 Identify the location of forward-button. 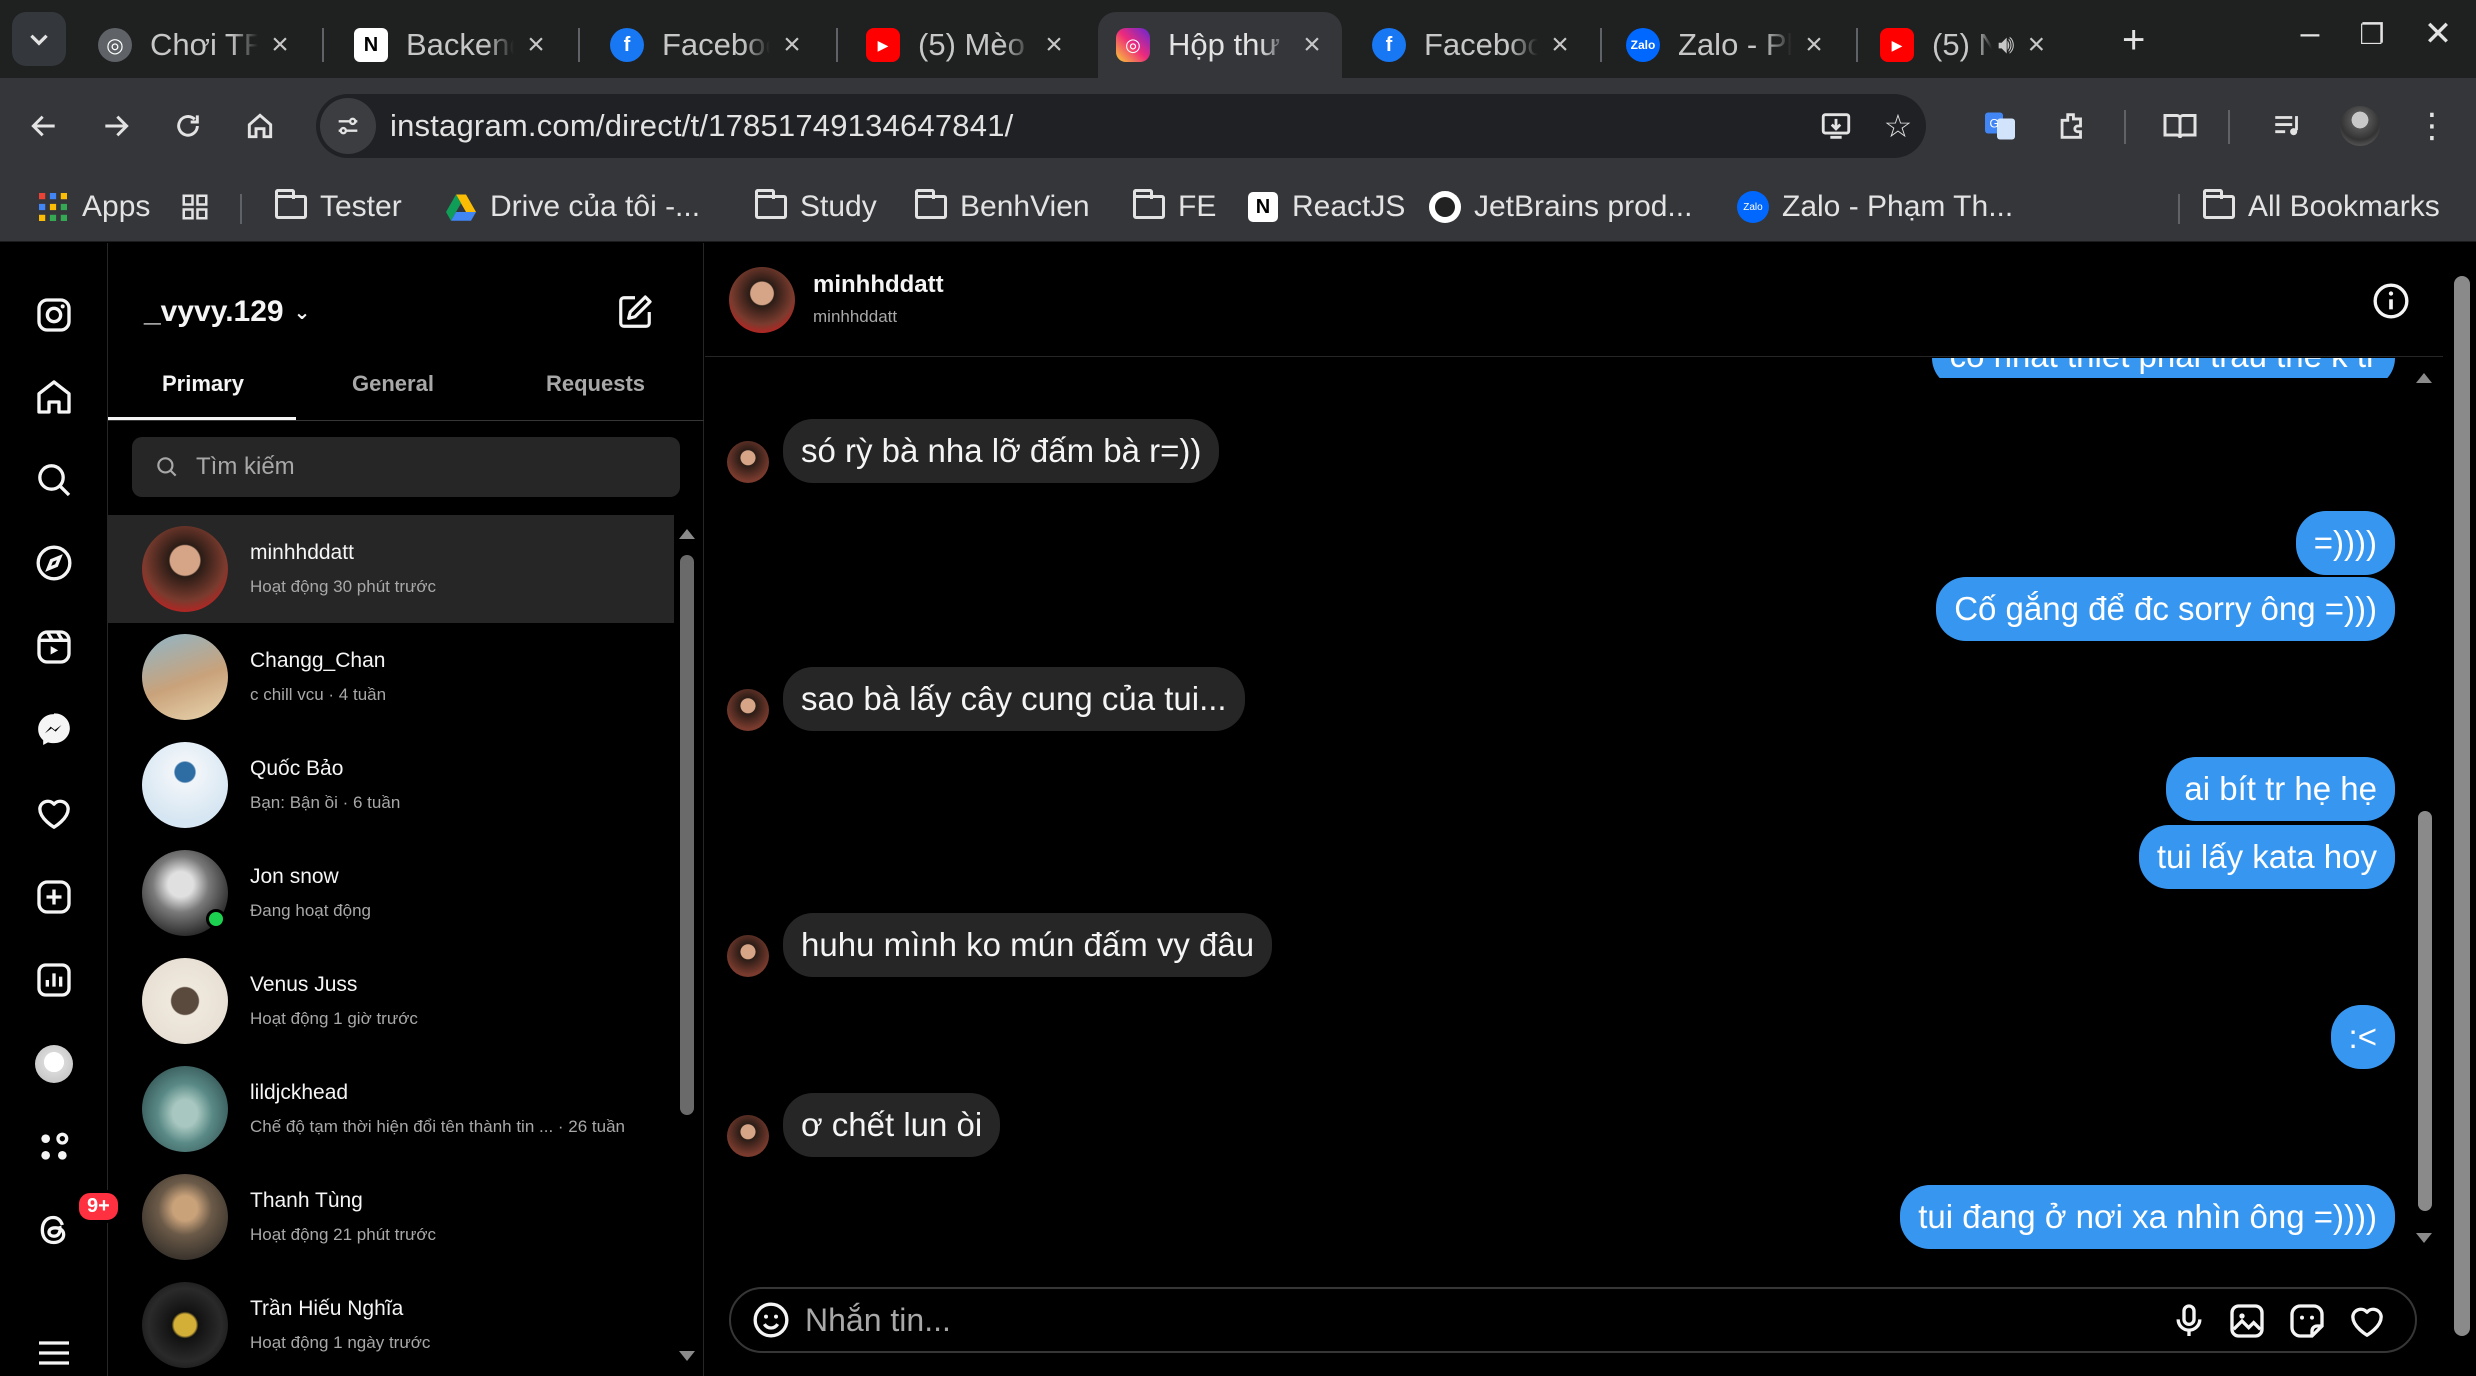
(116, 126).